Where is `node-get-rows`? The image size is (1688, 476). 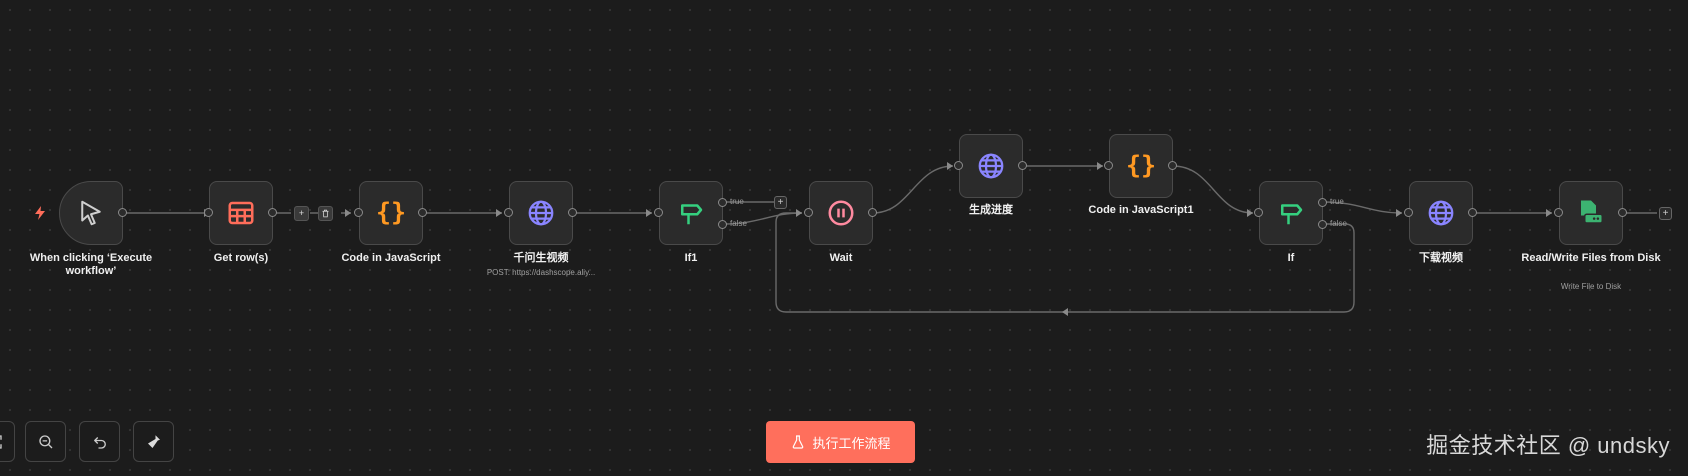 node-get-rows is located at coordinates (241, 213).